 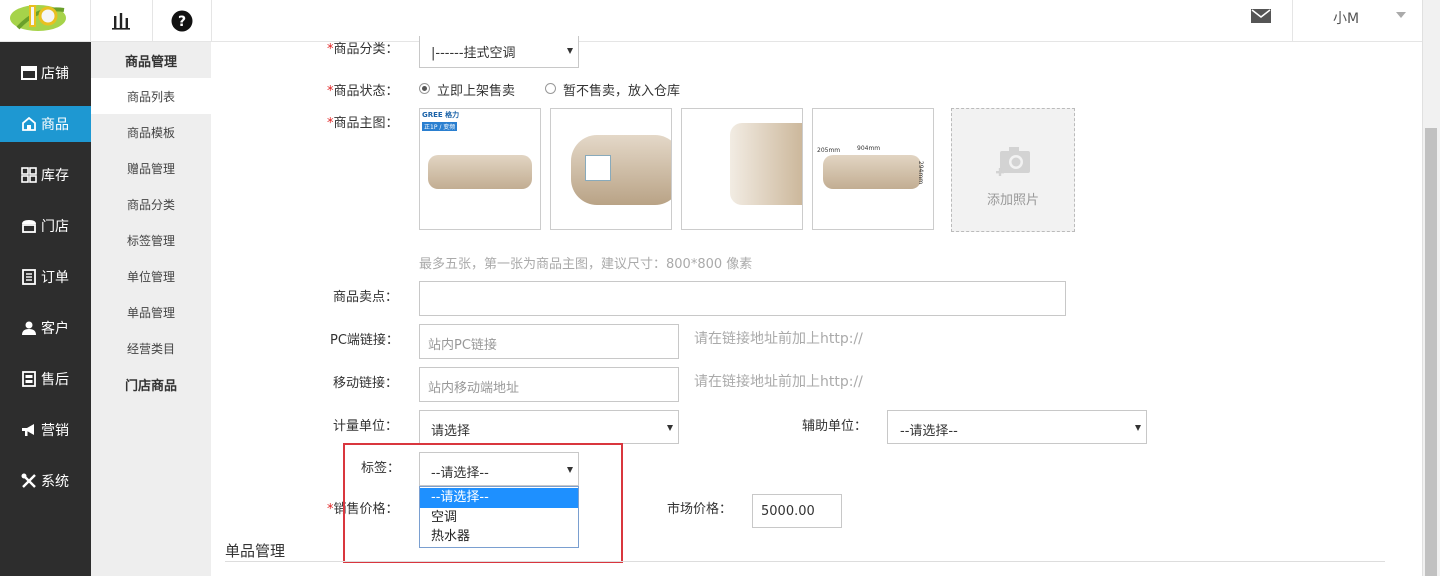 I want to click on subnav-header-store-goods: 门店商品, so click(x=151, y=384).